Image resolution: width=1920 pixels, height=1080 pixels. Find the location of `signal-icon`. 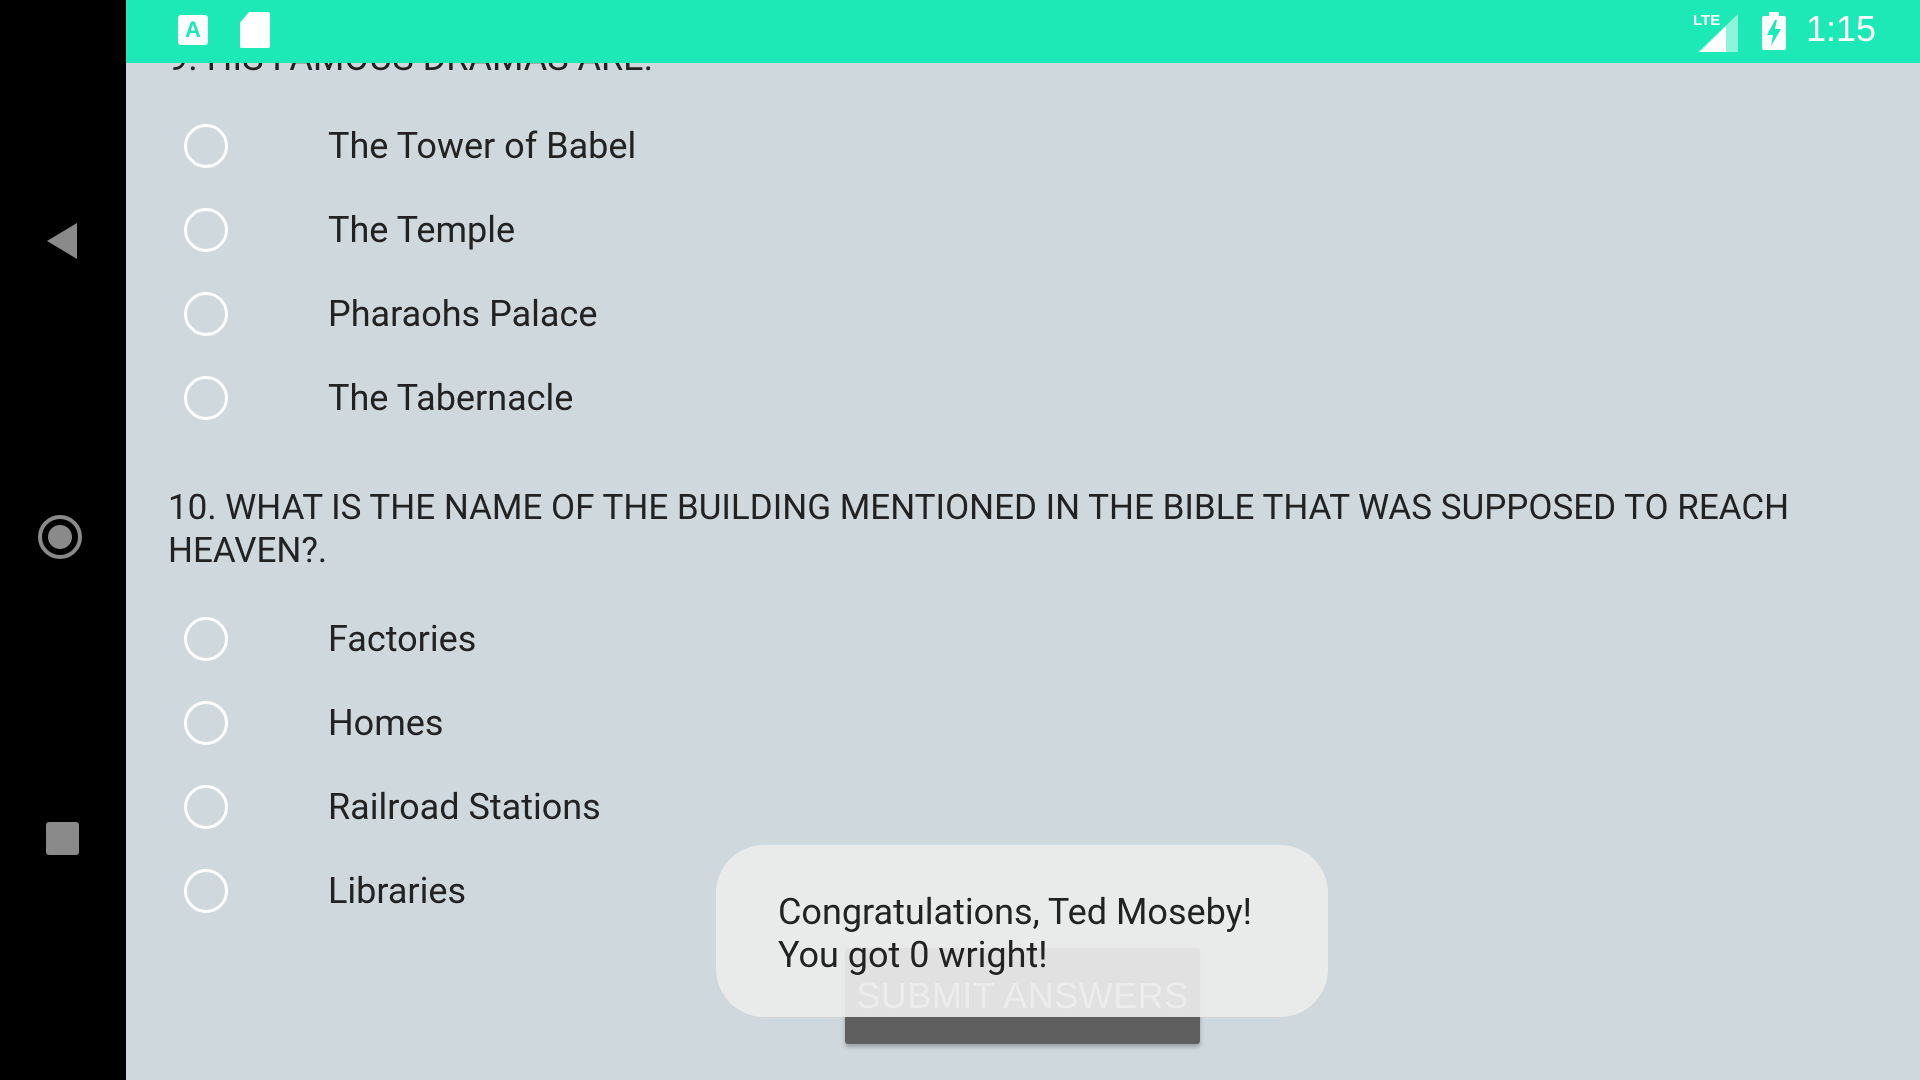

signal-icon is located at coordinates (1718, 33).